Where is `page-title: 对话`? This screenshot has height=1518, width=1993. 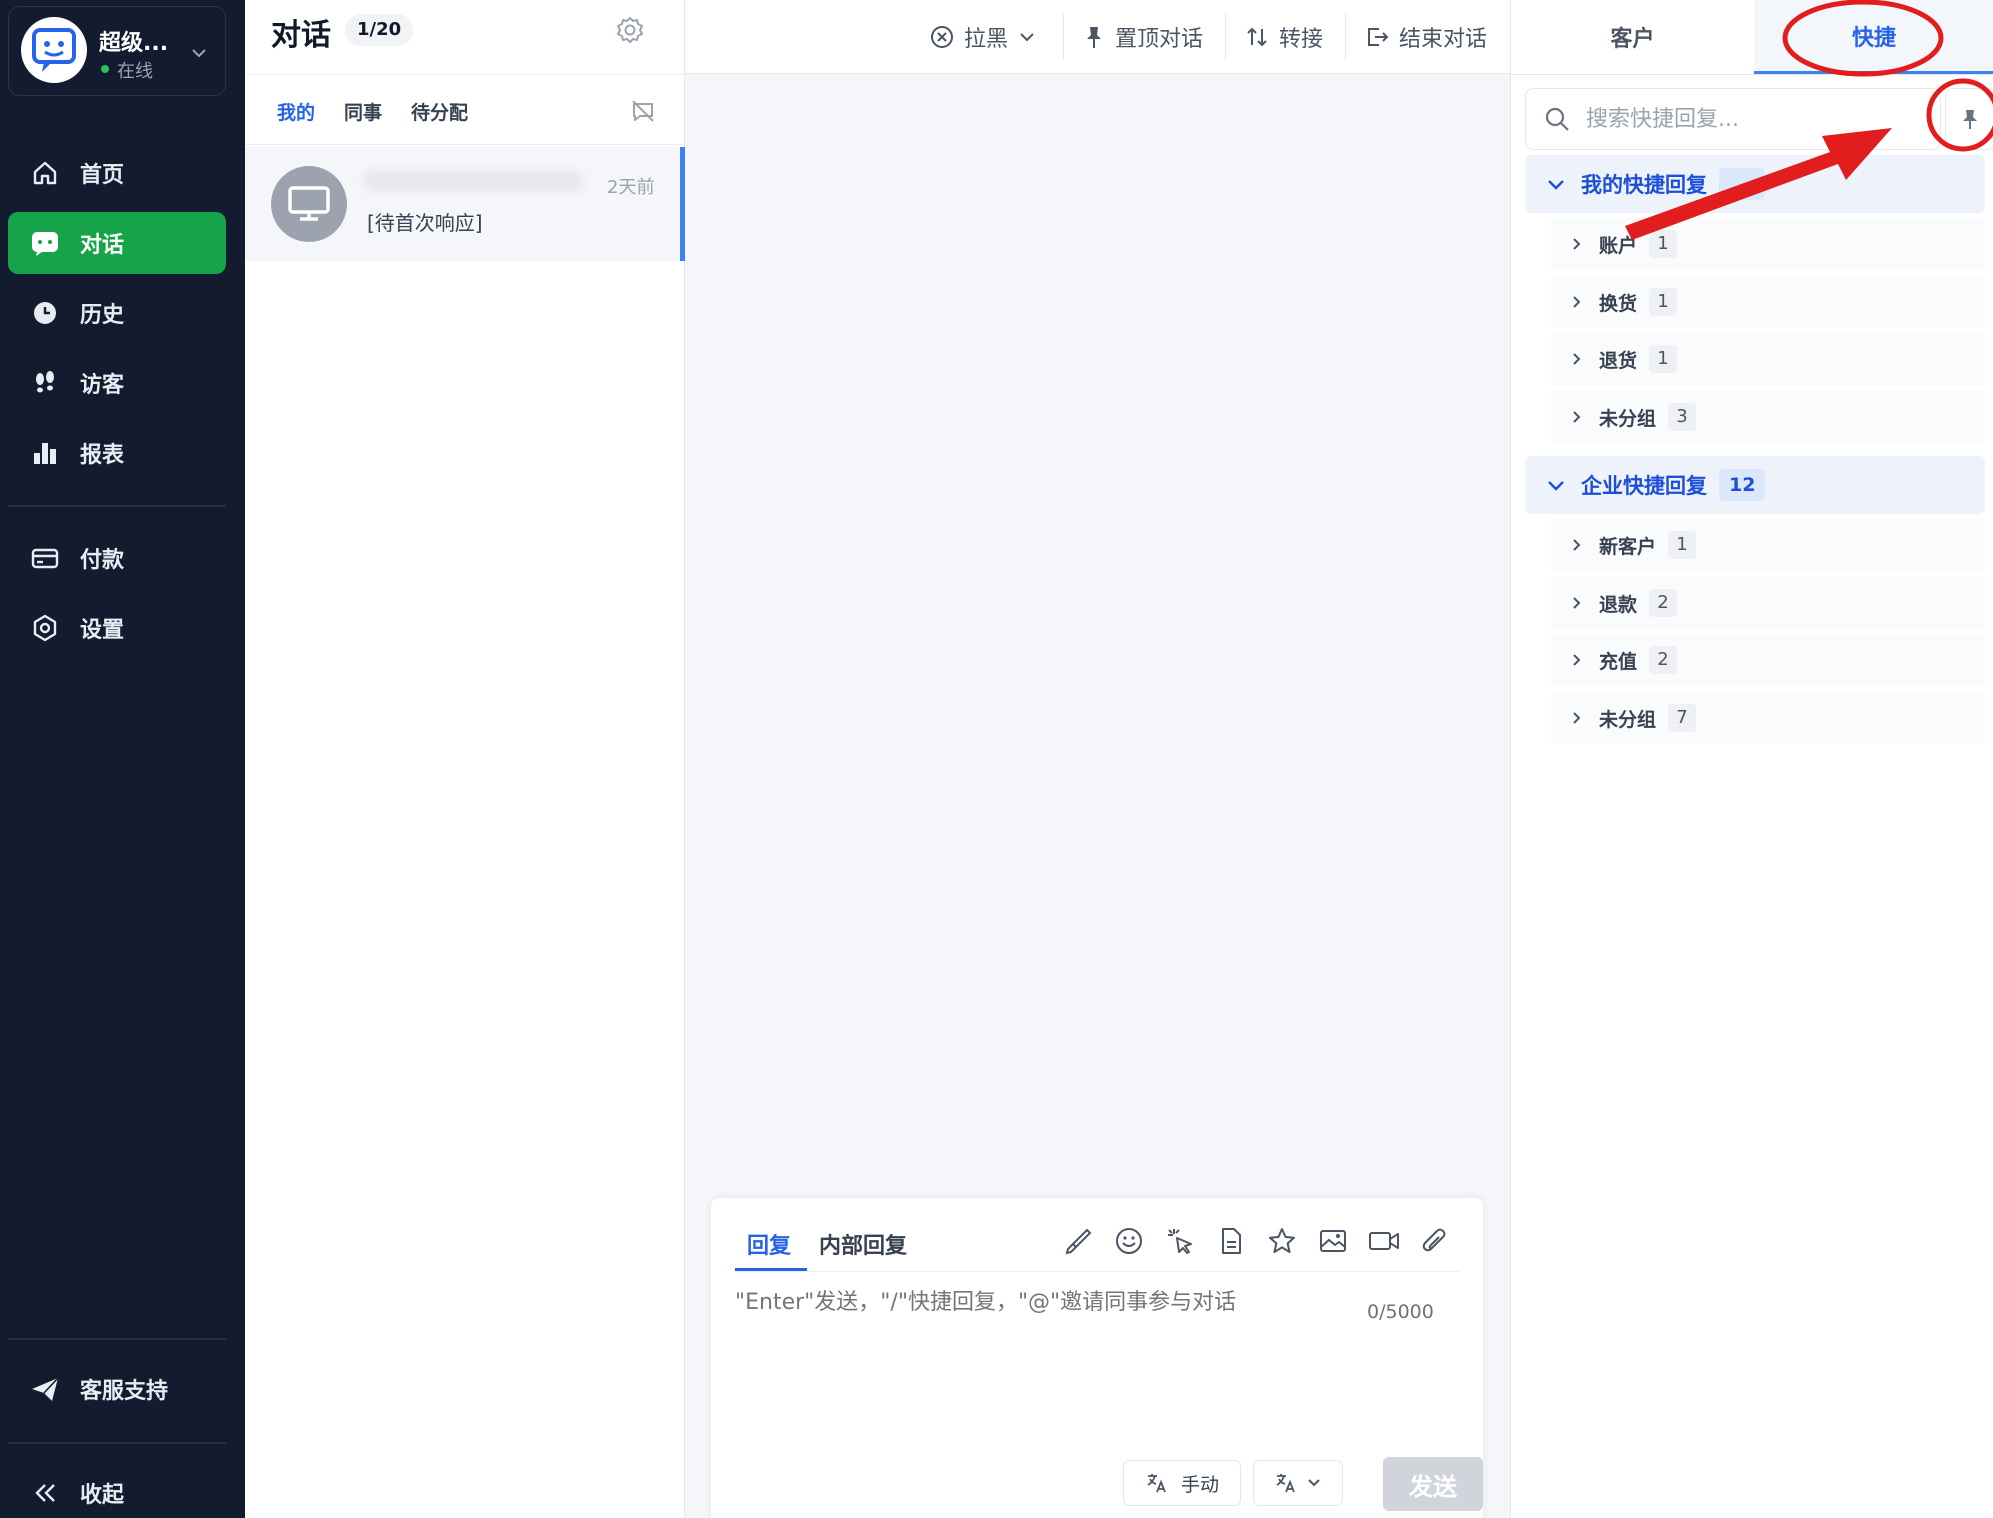
page-title: 对话 is located at coordinates (301, 35).